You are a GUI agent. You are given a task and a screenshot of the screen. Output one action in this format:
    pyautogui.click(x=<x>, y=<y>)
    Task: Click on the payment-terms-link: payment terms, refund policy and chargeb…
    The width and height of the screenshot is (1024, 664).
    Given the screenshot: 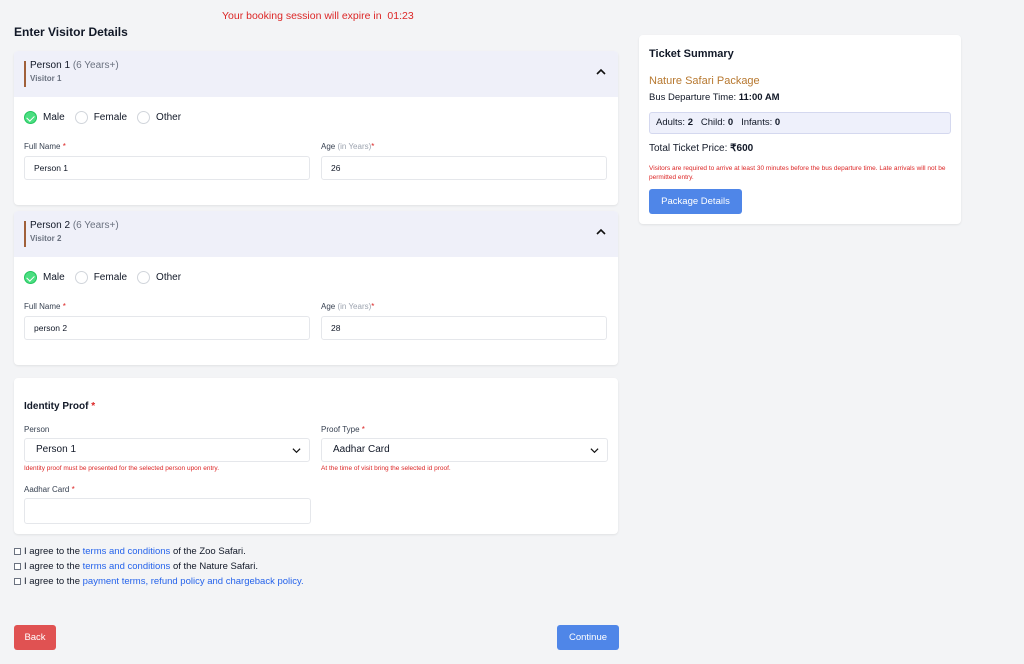 What is the action you would take?
    pyautogui.click(x=193, y=581)
    